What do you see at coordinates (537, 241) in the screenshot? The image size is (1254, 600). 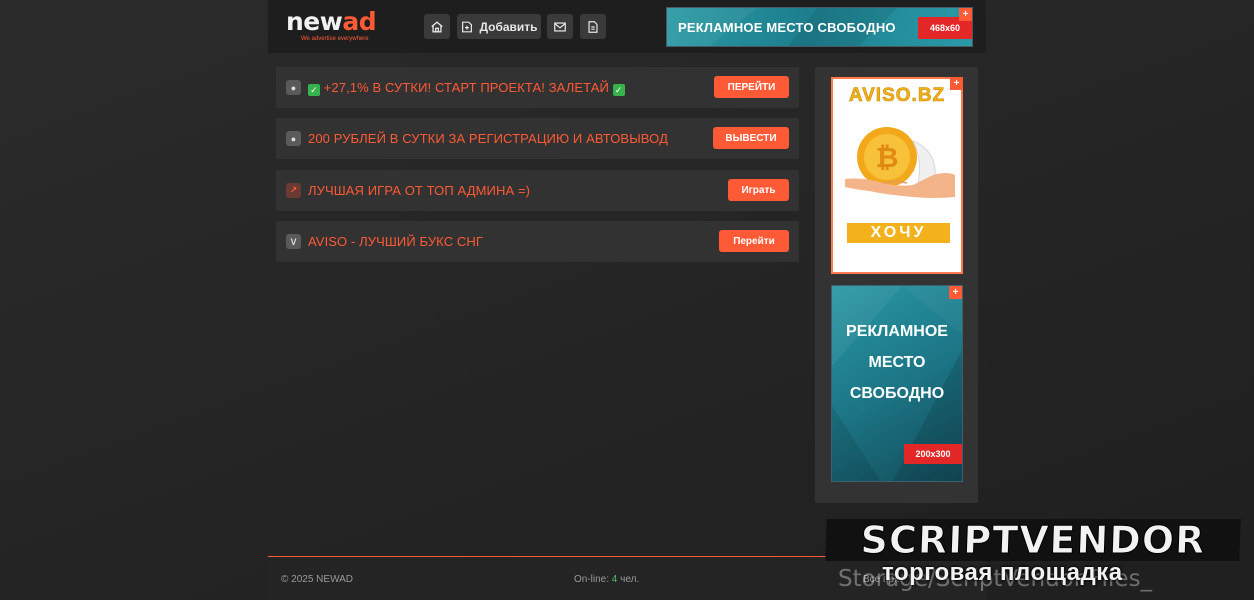 I see `list-item: V AVISO - ЛУЧШИЙ БУКС СНГ Перейти` at bounding box center [537, 241].